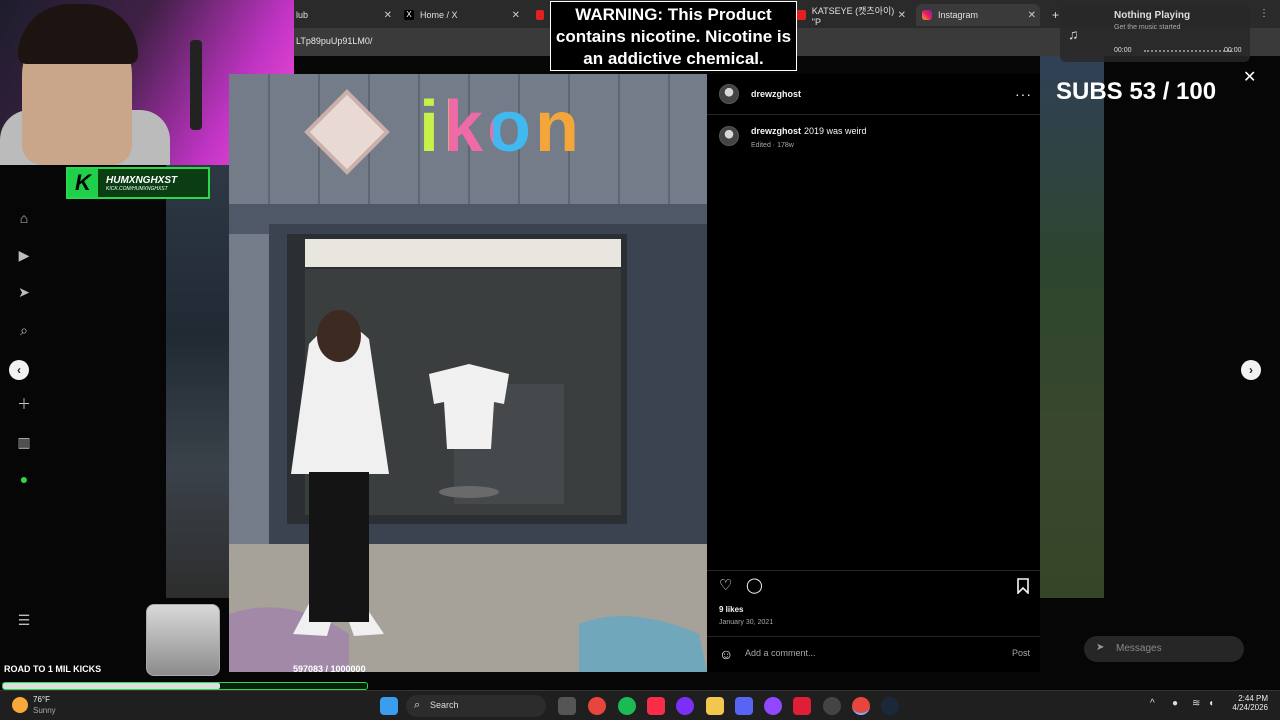 This screenshot has height=720, width=1280. What do you see at coordinates (776, 94) in the screenshot?
I see `author-username: drewzghost` at bounding box center [776, 94].